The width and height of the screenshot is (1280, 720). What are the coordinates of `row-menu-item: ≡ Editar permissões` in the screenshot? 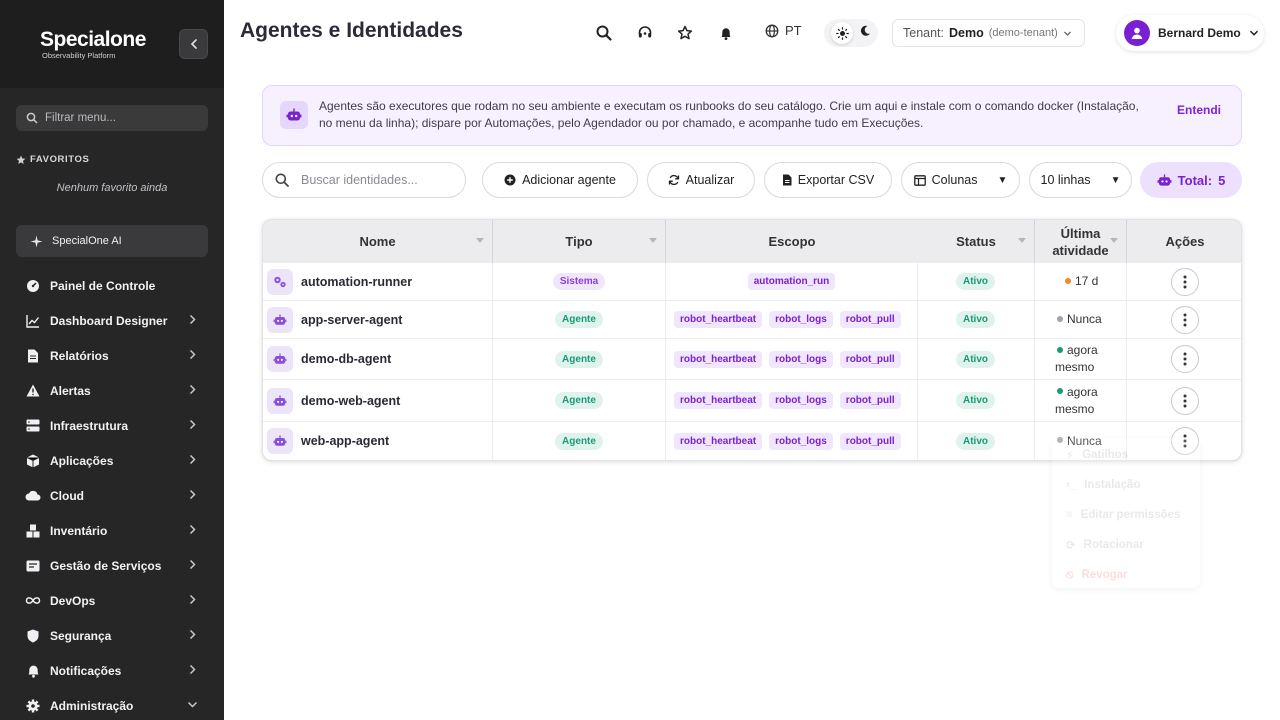 It's located at (1126, 515).